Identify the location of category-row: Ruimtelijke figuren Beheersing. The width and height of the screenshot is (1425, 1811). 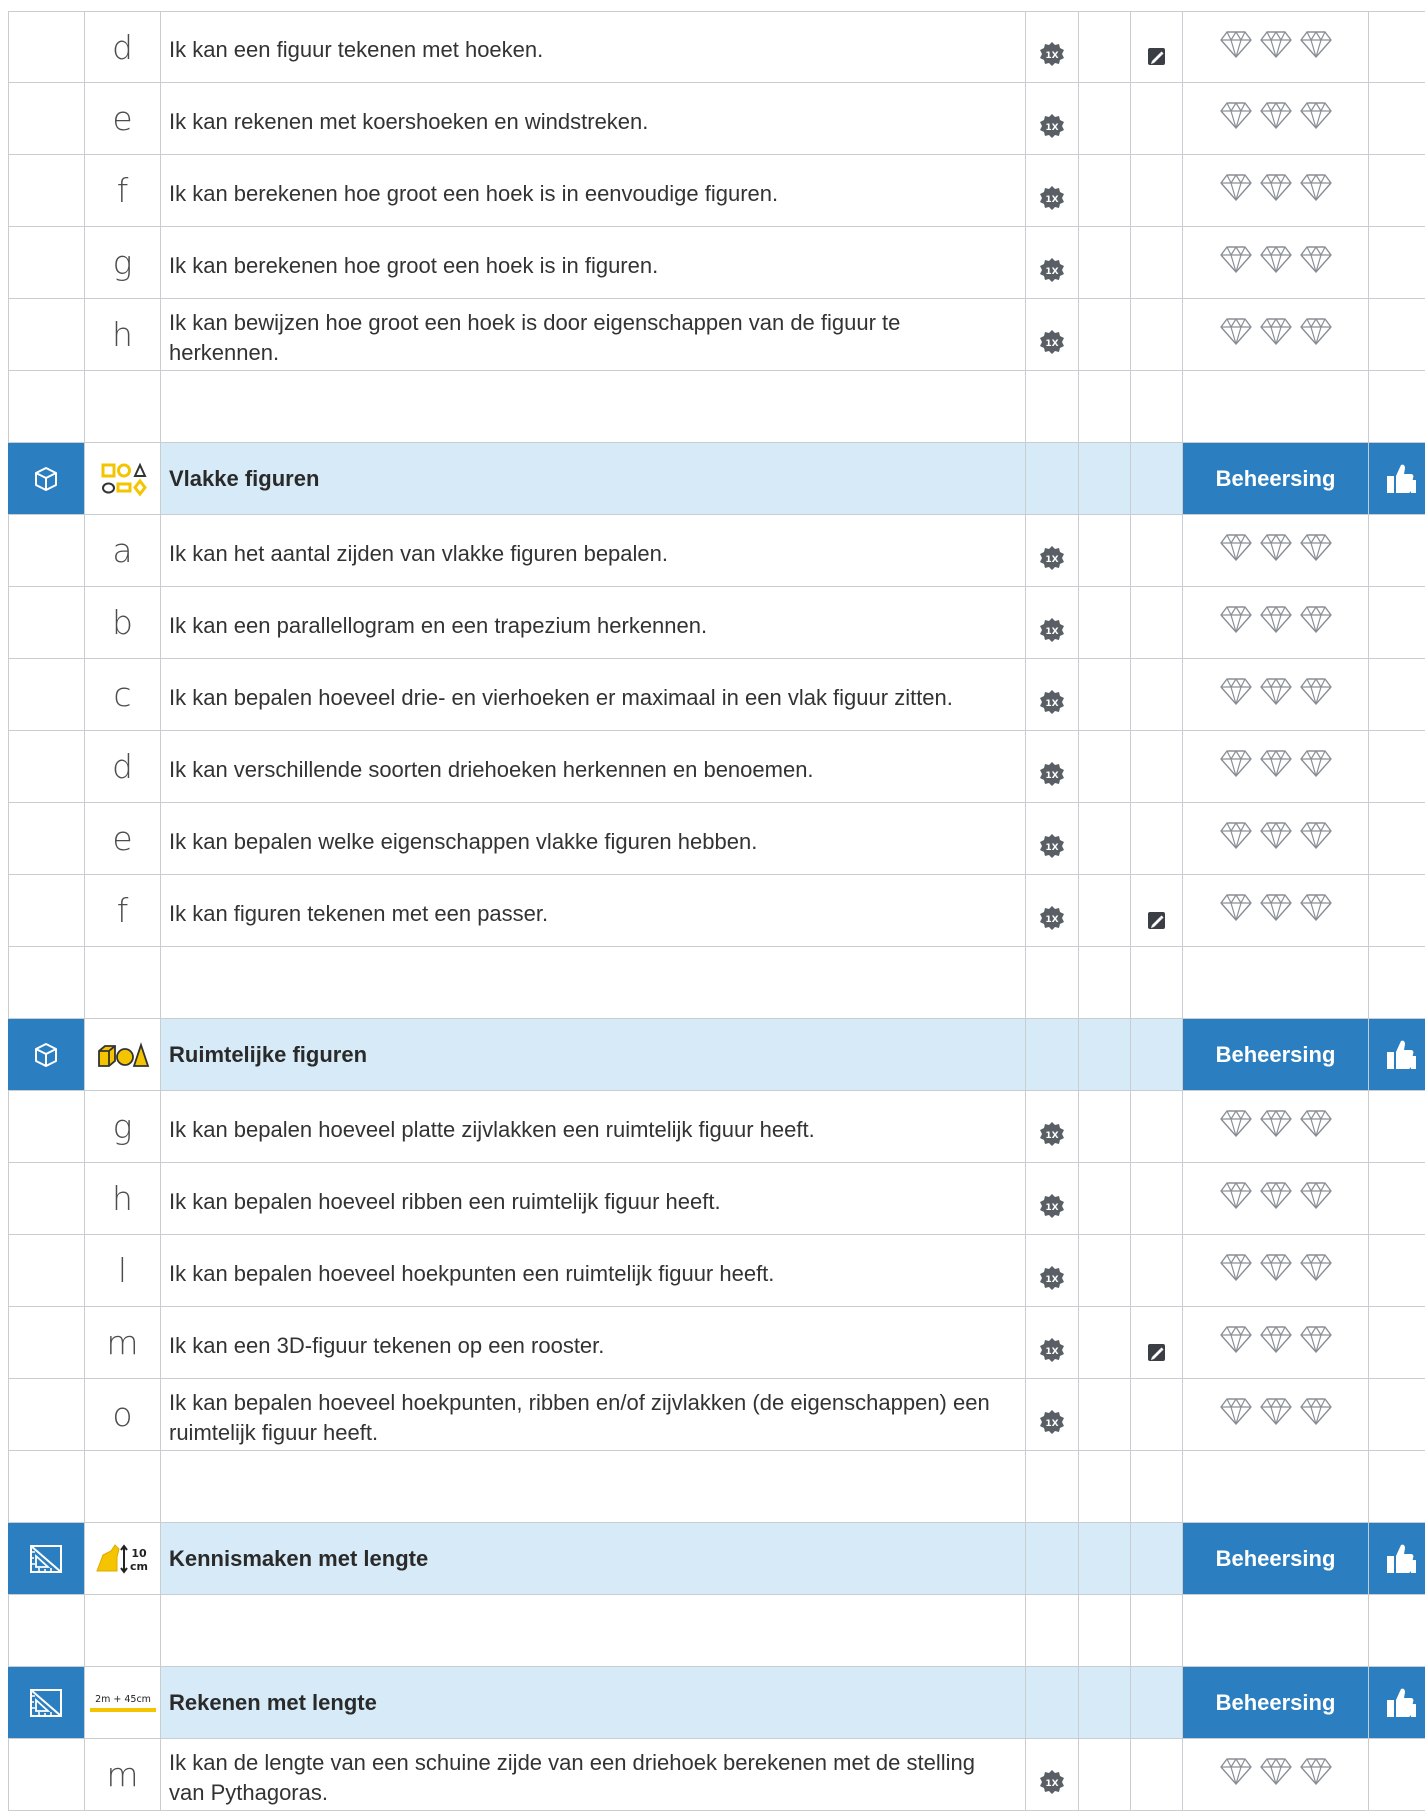
(716, 1055).